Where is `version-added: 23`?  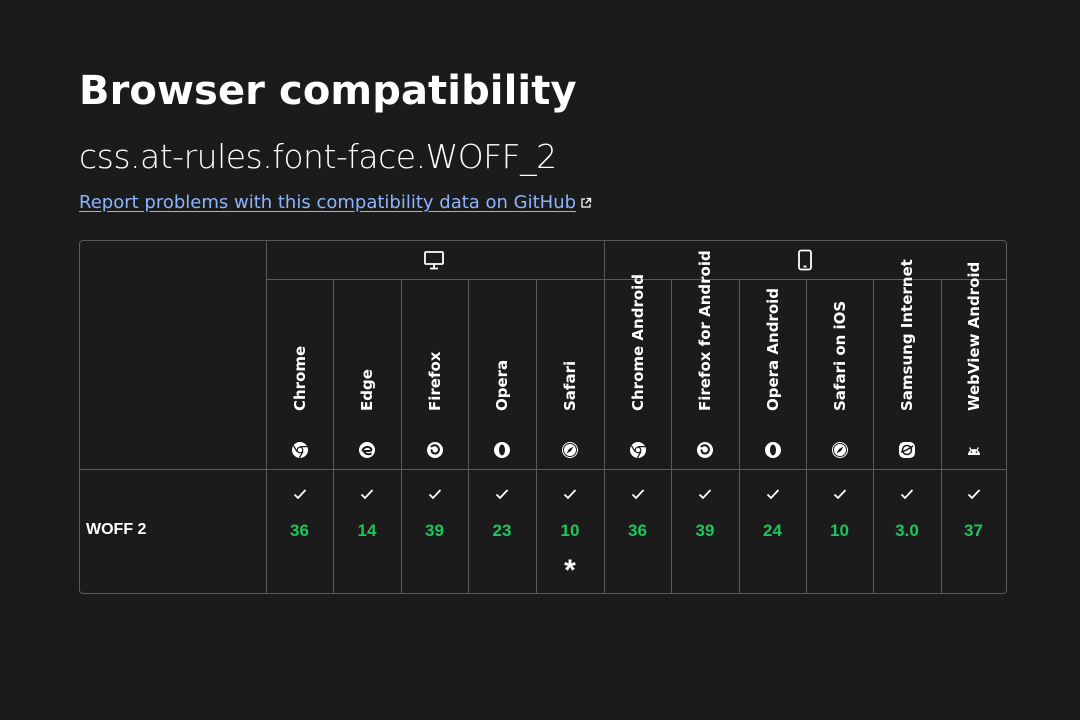 version-added: 23 is located at coordinates (502, 530).